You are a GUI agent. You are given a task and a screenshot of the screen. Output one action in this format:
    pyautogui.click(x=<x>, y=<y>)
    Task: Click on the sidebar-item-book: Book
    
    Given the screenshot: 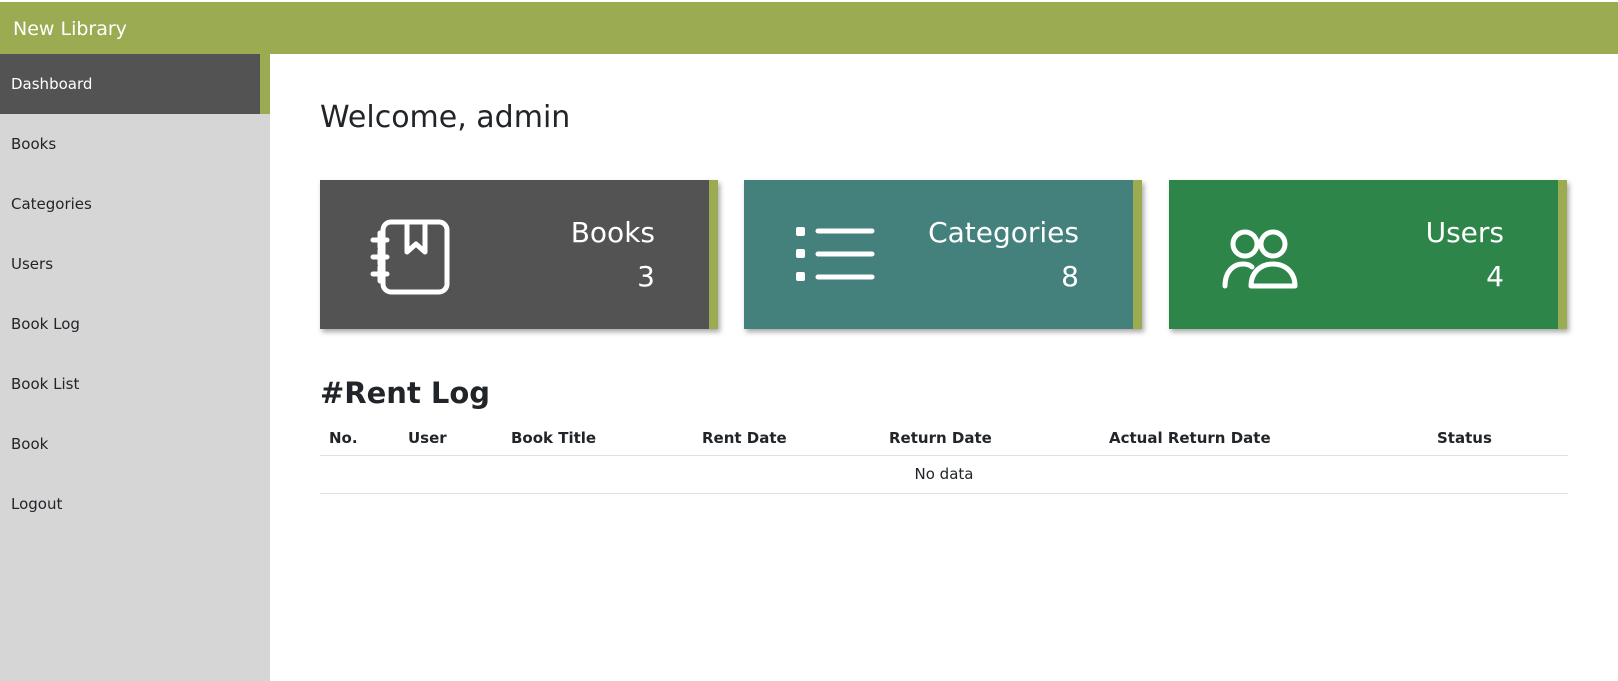 What is the action you would take?
    pyautogui.click(x=135, y=444)
    